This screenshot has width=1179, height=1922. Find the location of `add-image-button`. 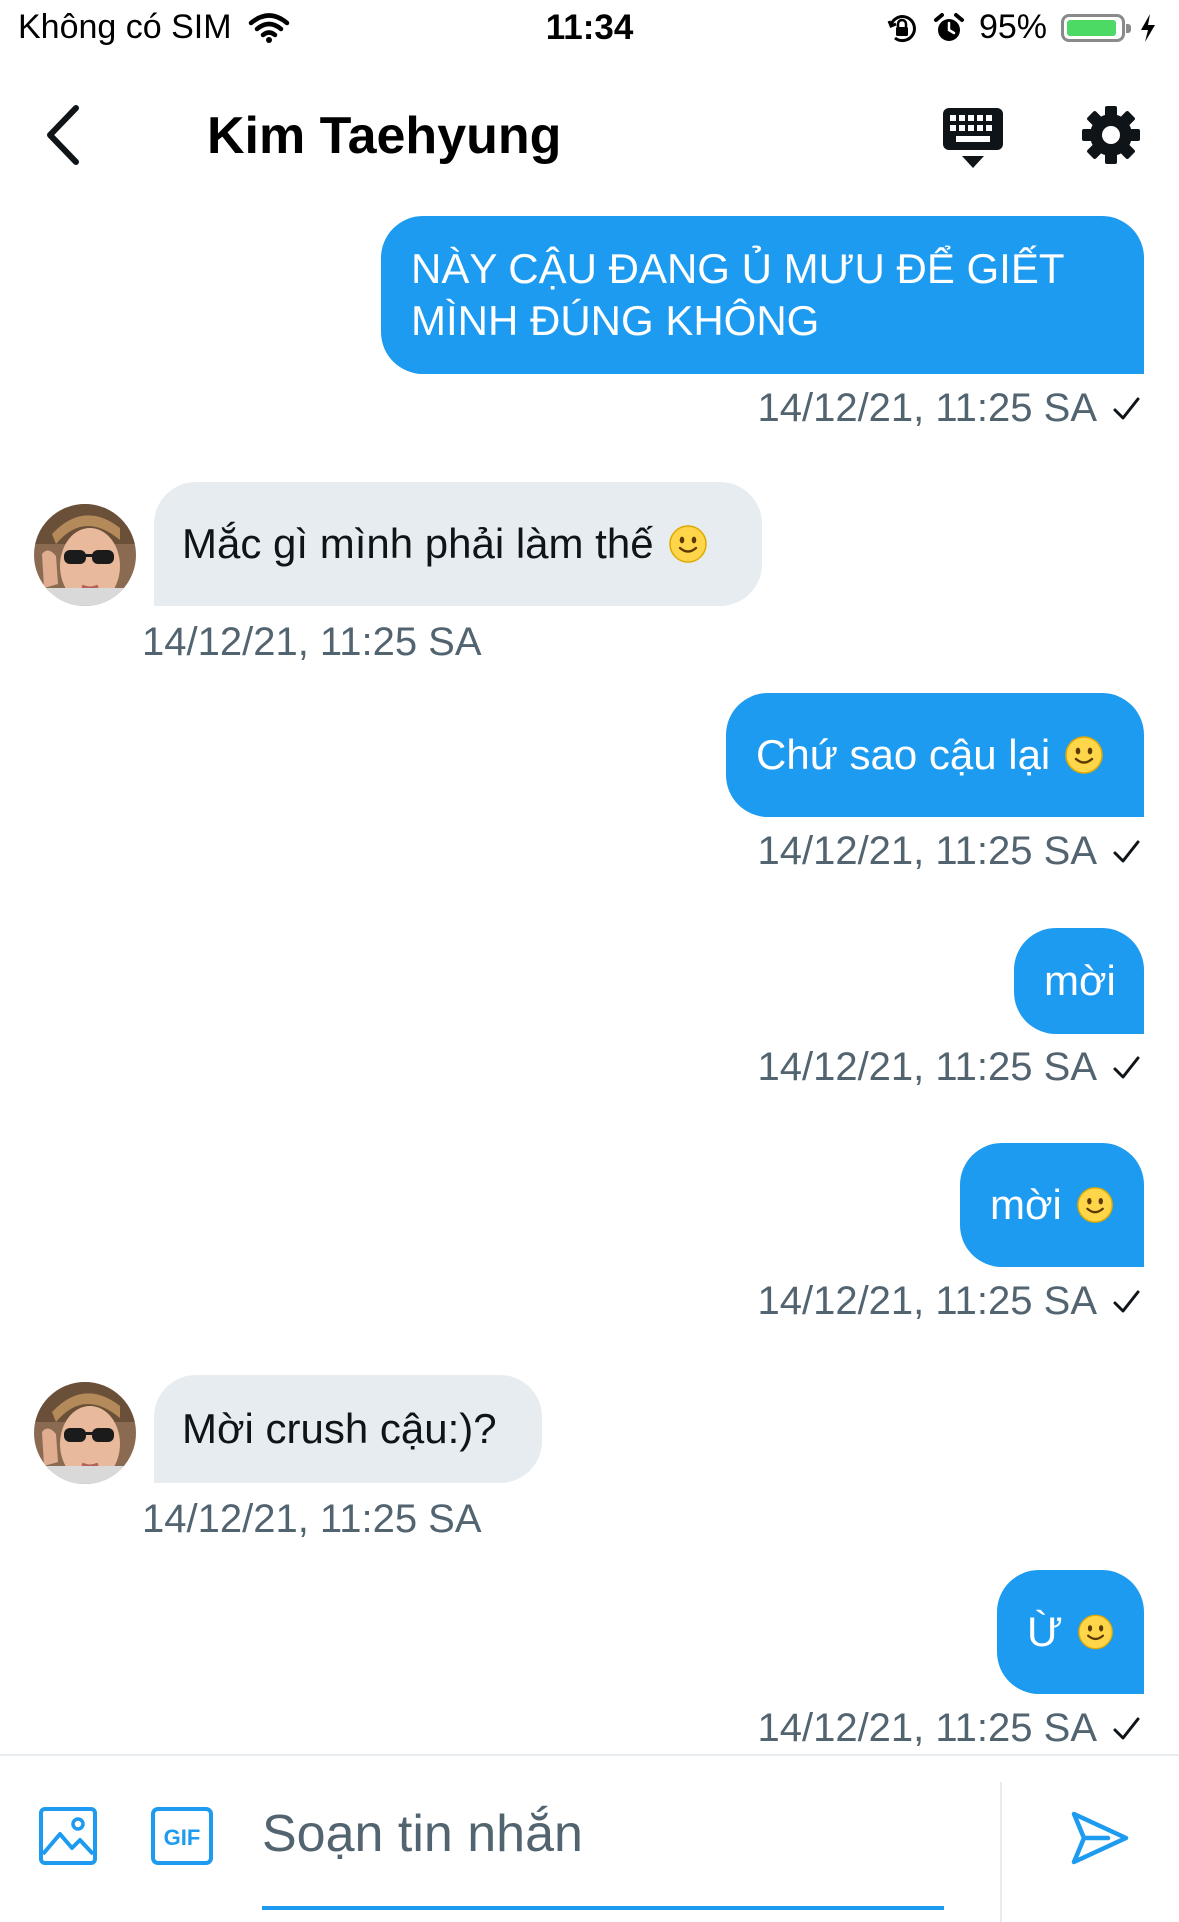

add-image-button is located at coordinates (68, 1836).